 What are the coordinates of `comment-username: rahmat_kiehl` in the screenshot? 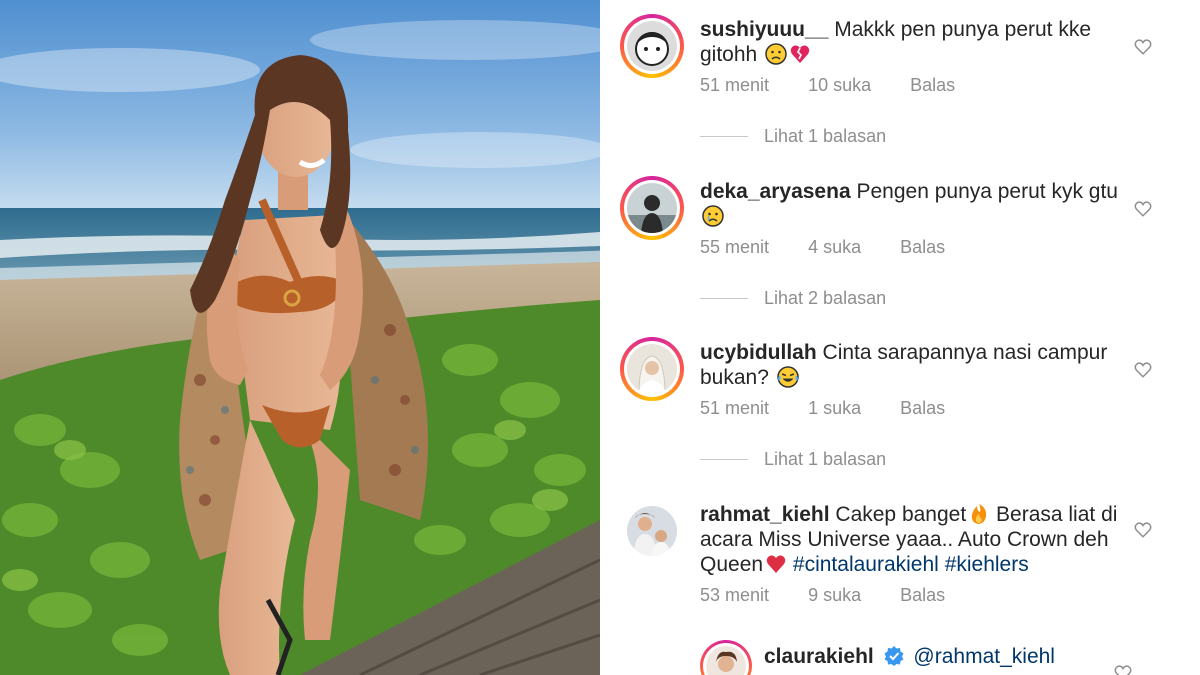 It's located at (765, 514).